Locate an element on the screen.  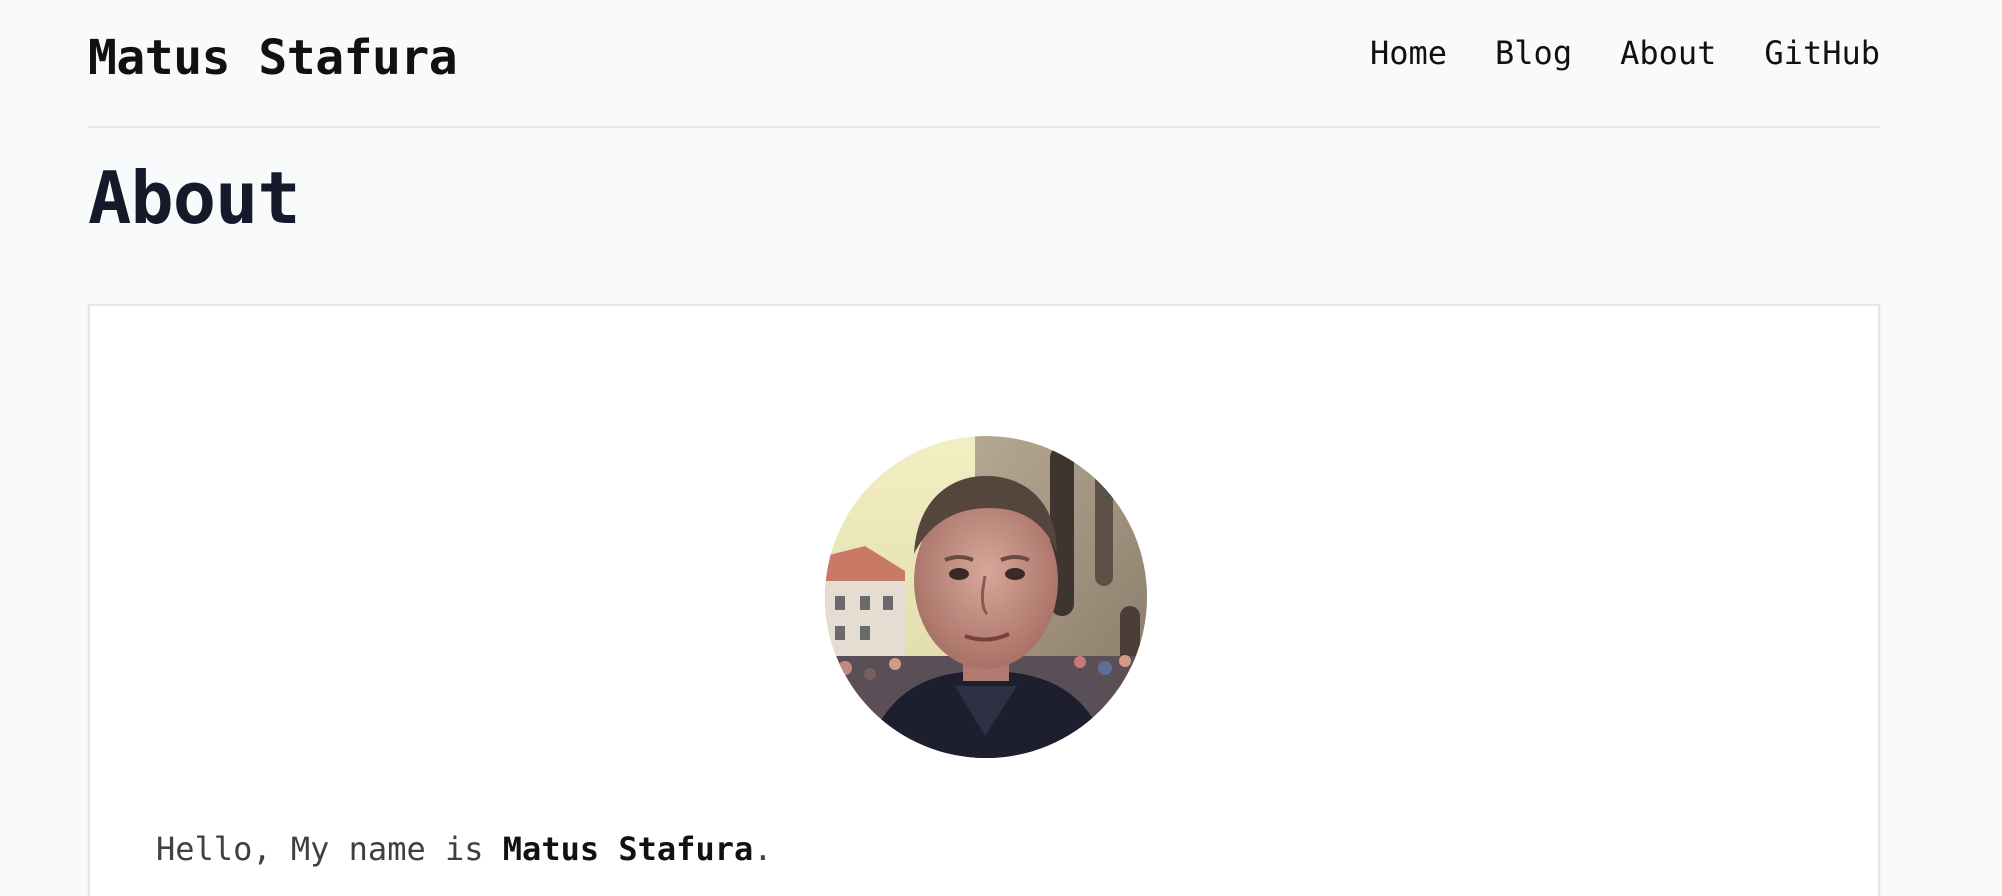
page-title: About is located at coordinates (194, 198).